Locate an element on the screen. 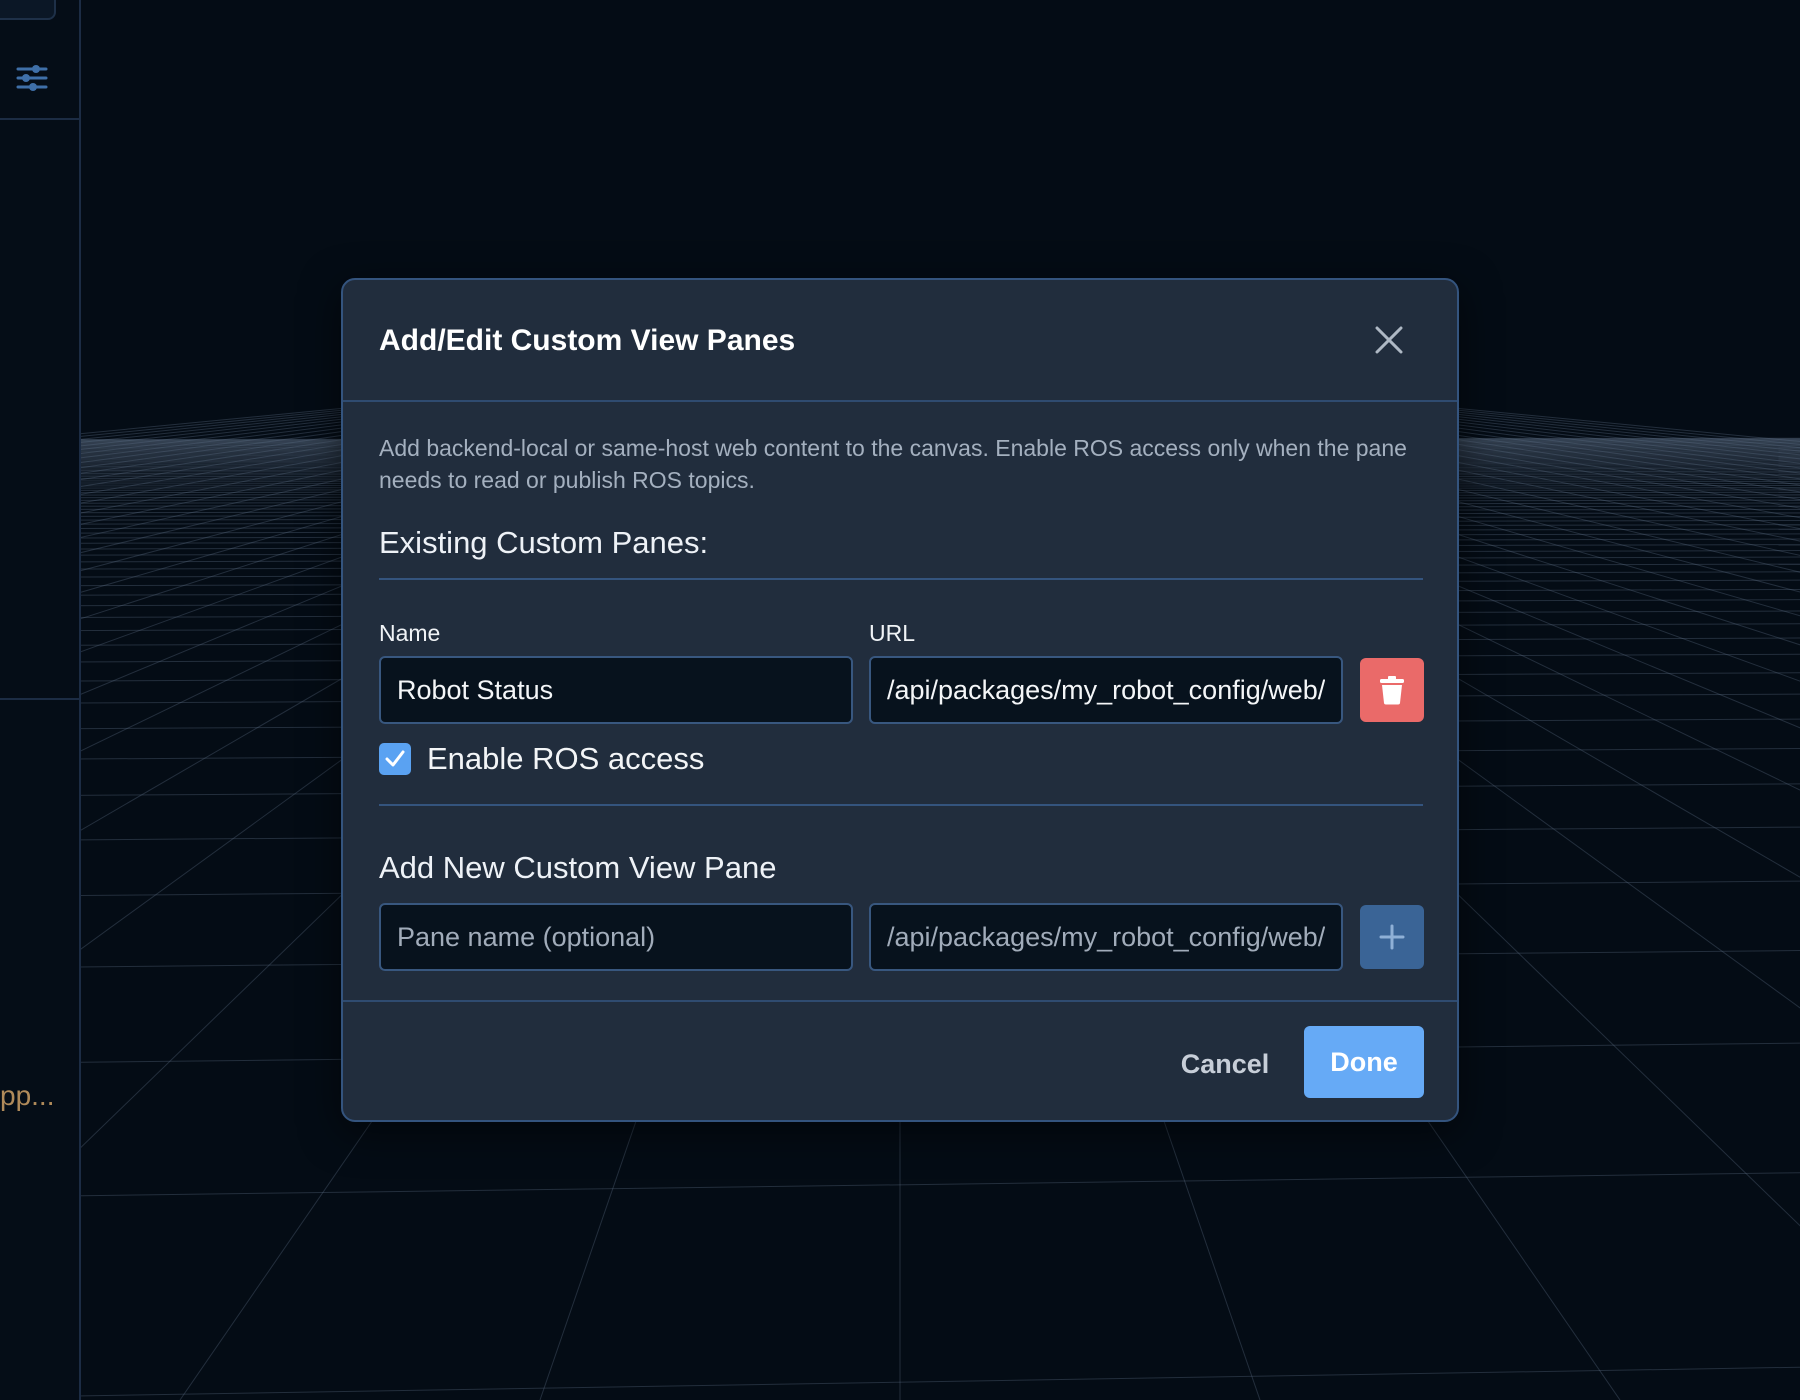  existing-pane-url-input is located at coordinates (1106, 690).